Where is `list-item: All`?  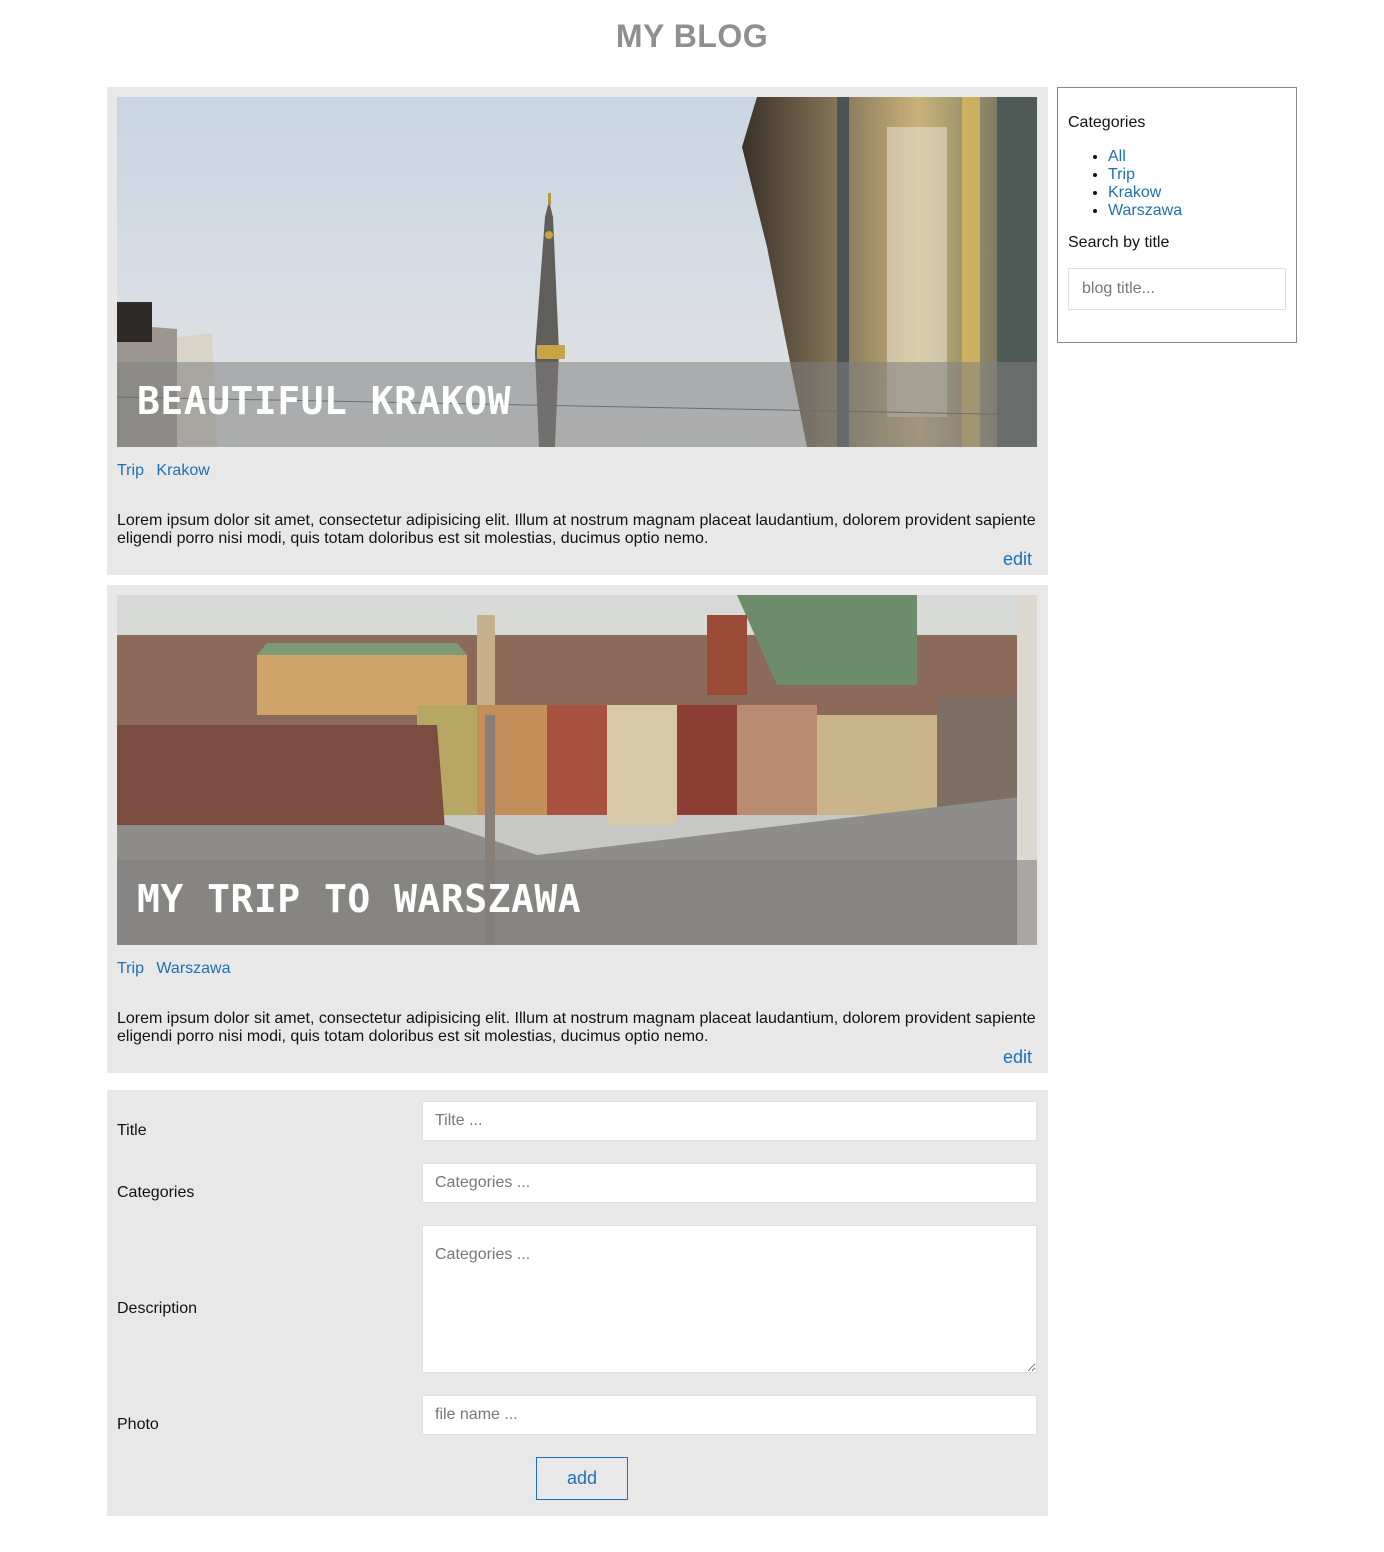
list-item: All is located at coordinates (1197, 157).